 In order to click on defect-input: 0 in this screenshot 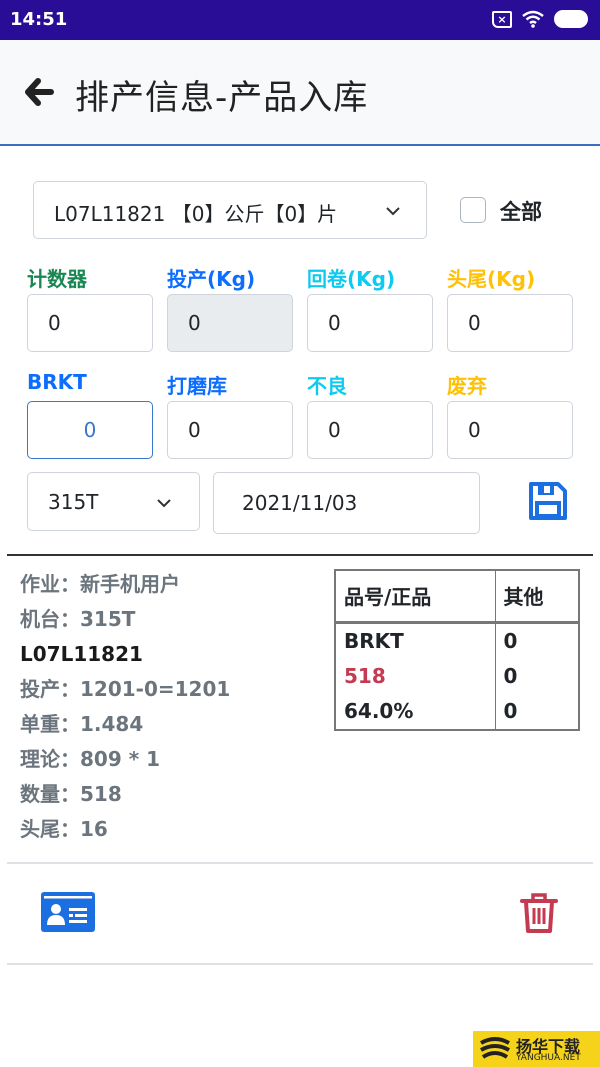, I will do `click(370, 430)`.